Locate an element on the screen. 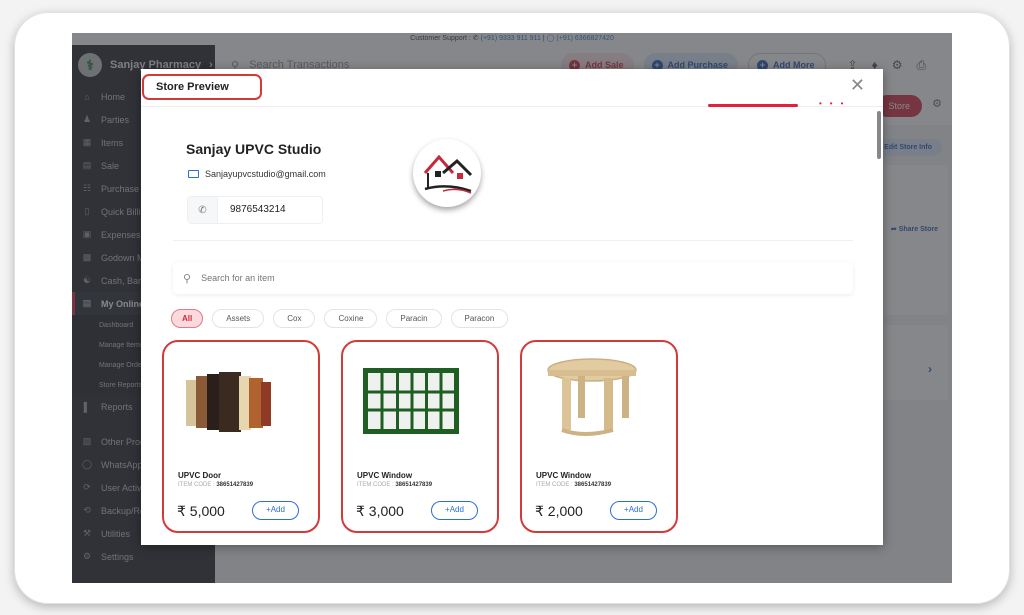 The image size is (1024, 615). category-chip-assets: Assets is located at coordinates (238, 318).